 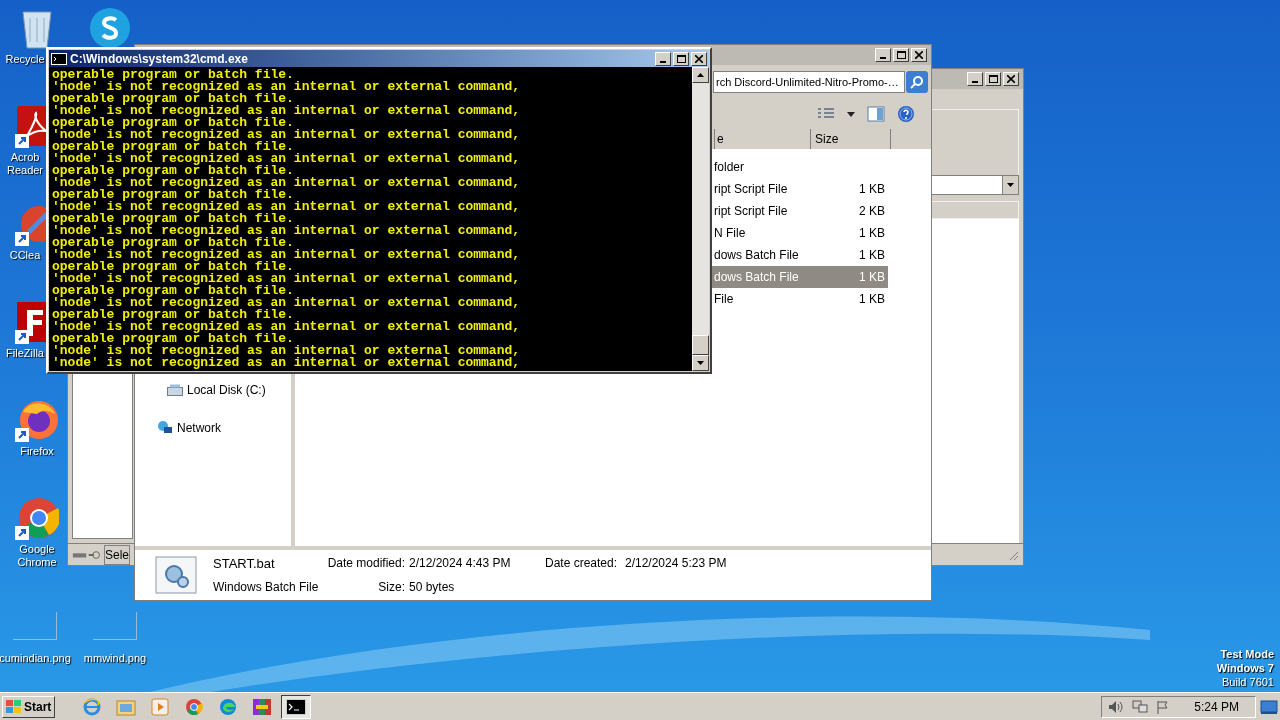 What do you see at coordinates (228, 706) in the screenshot?
I see `edge-icon` at bounding box center [228, 706].